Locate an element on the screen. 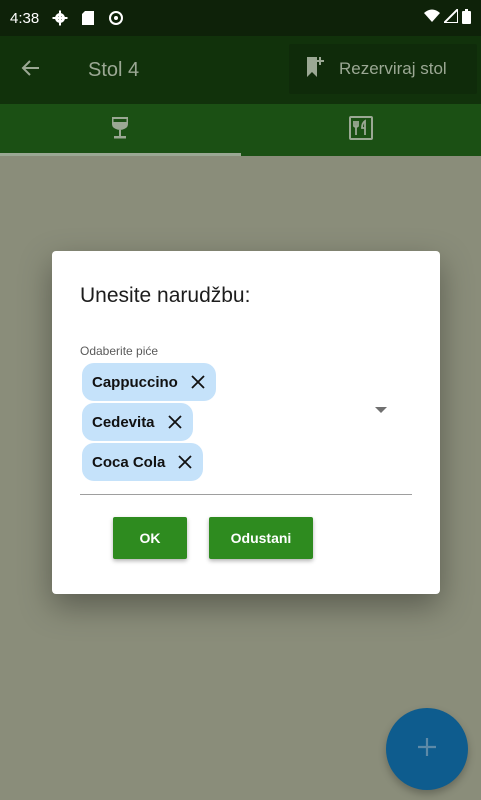  dropdown-arrow-icon is located at coordinates (381, 410).